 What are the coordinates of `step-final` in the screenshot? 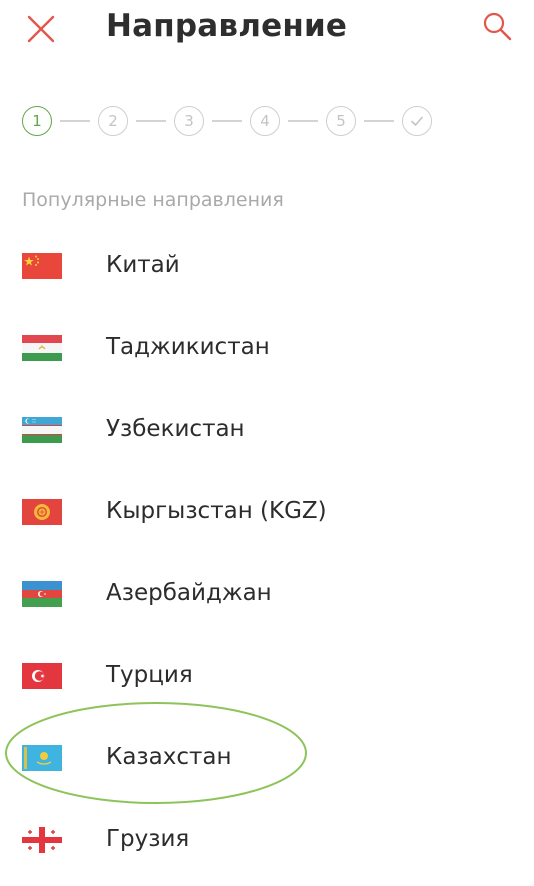 It's located at (417, 121).